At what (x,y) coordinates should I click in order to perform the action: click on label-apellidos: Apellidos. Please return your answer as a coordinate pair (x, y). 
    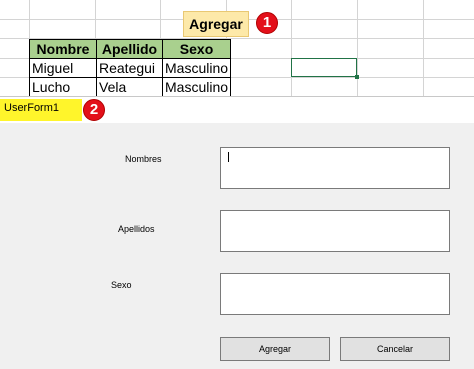
    Looking at the image, I should click on (136, 229).